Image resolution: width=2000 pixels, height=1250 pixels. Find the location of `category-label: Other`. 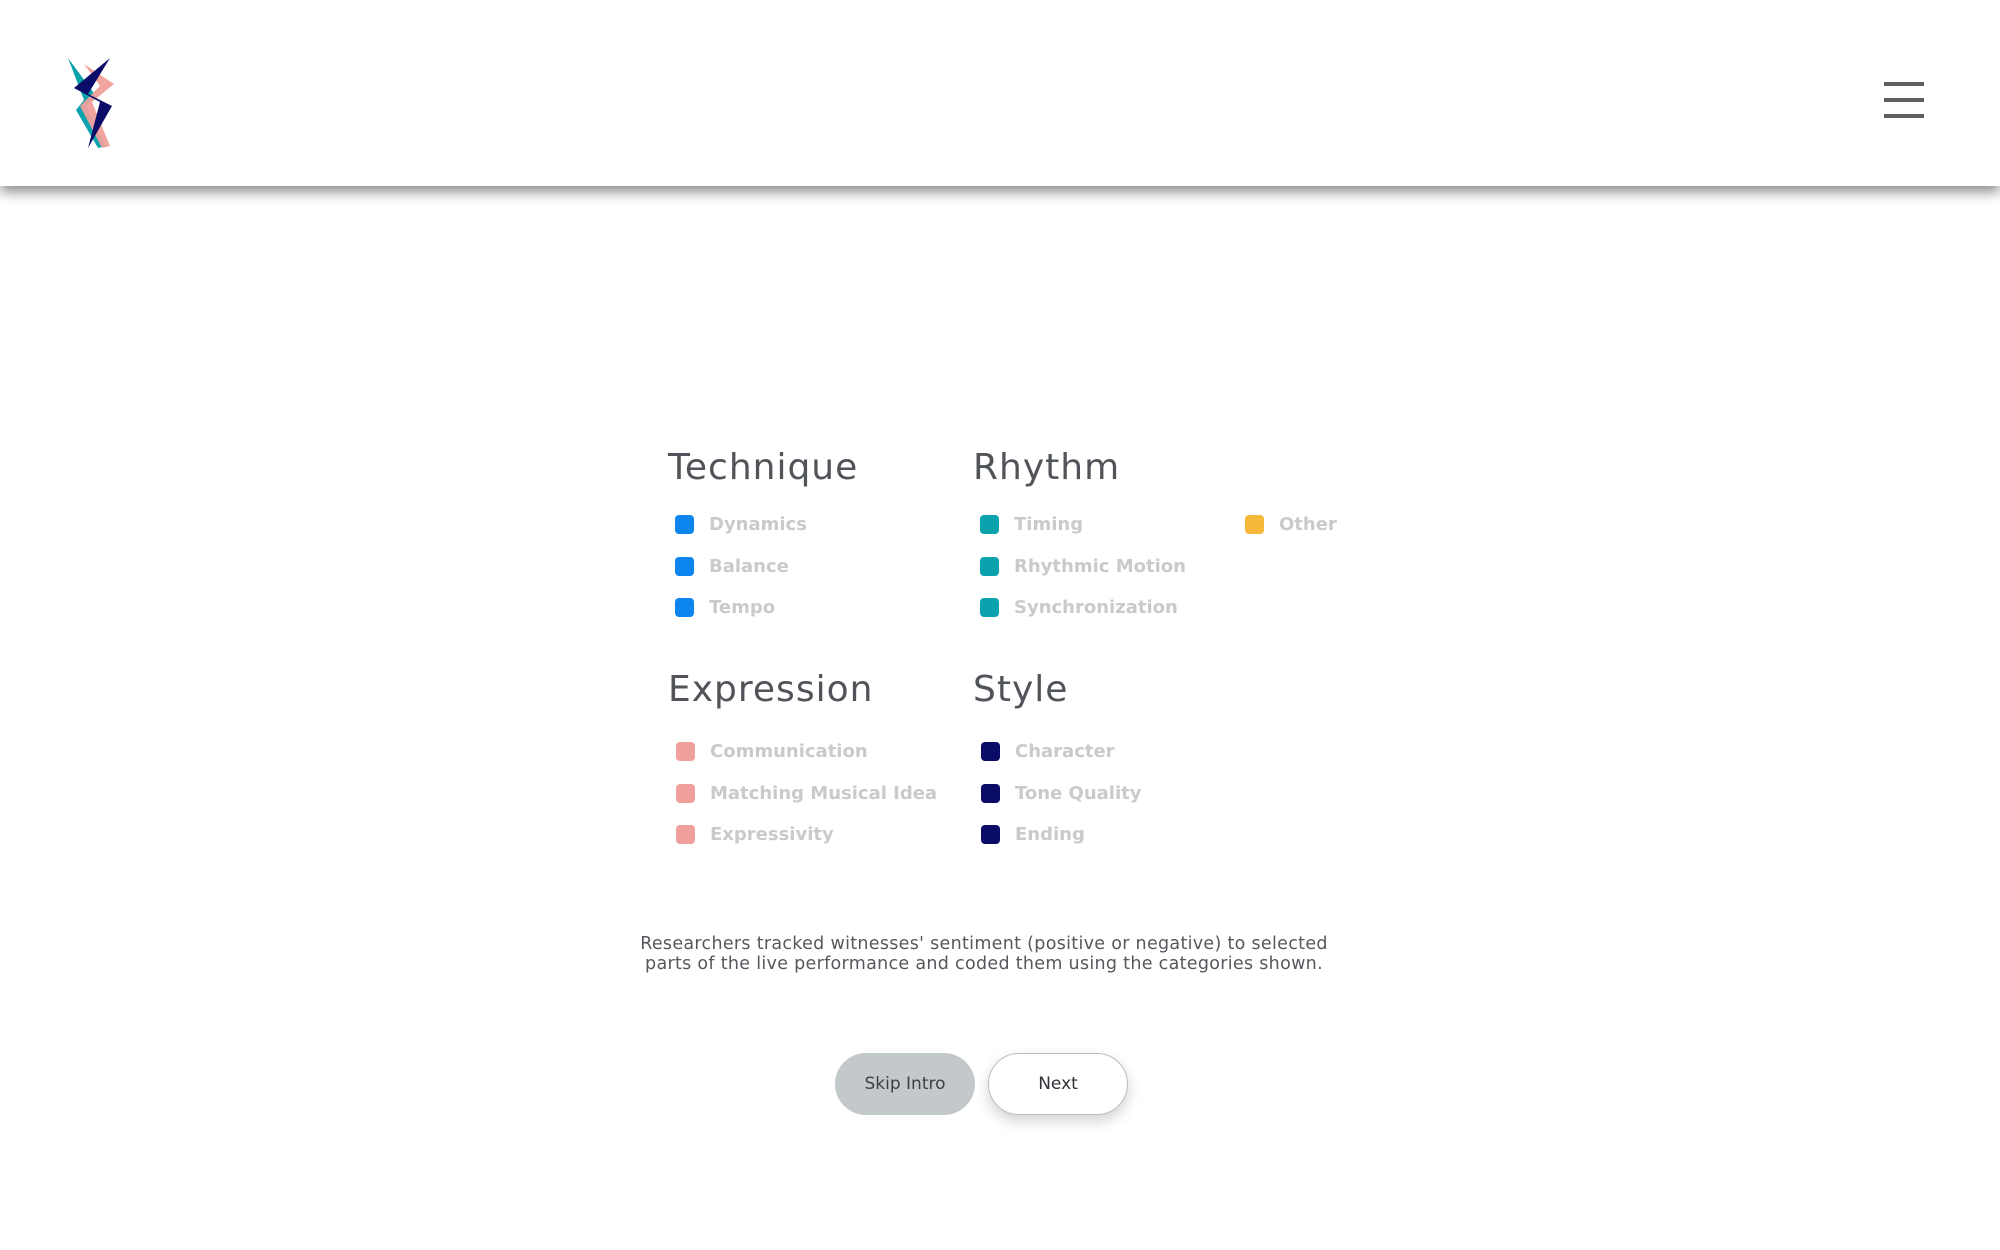

category-label: Other is located at coordinates (1308, 524).